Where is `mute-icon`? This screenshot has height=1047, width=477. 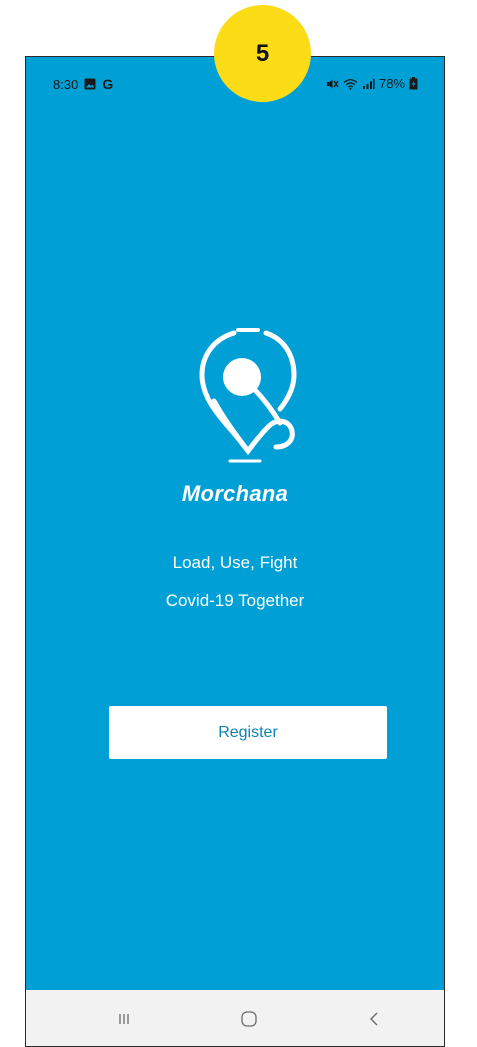 mute-icon is located at coordinates (332, 84).